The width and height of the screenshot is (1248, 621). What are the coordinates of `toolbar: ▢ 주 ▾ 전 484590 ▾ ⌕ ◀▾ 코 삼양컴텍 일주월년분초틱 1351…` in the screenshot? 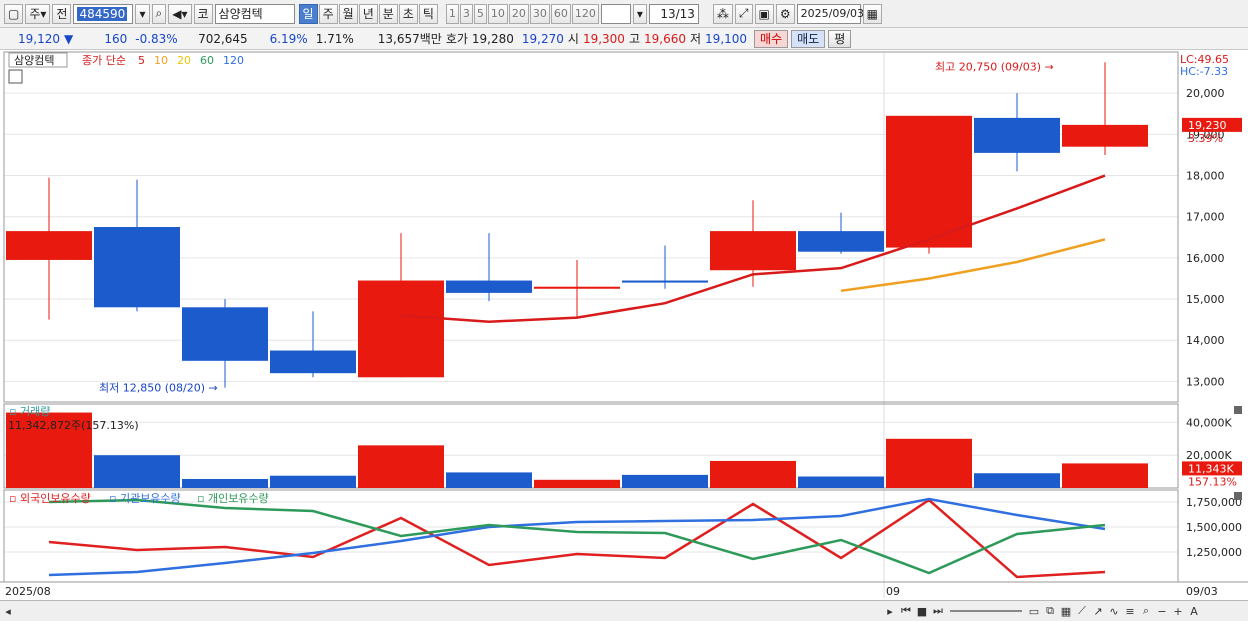 It's located at (624, 14).